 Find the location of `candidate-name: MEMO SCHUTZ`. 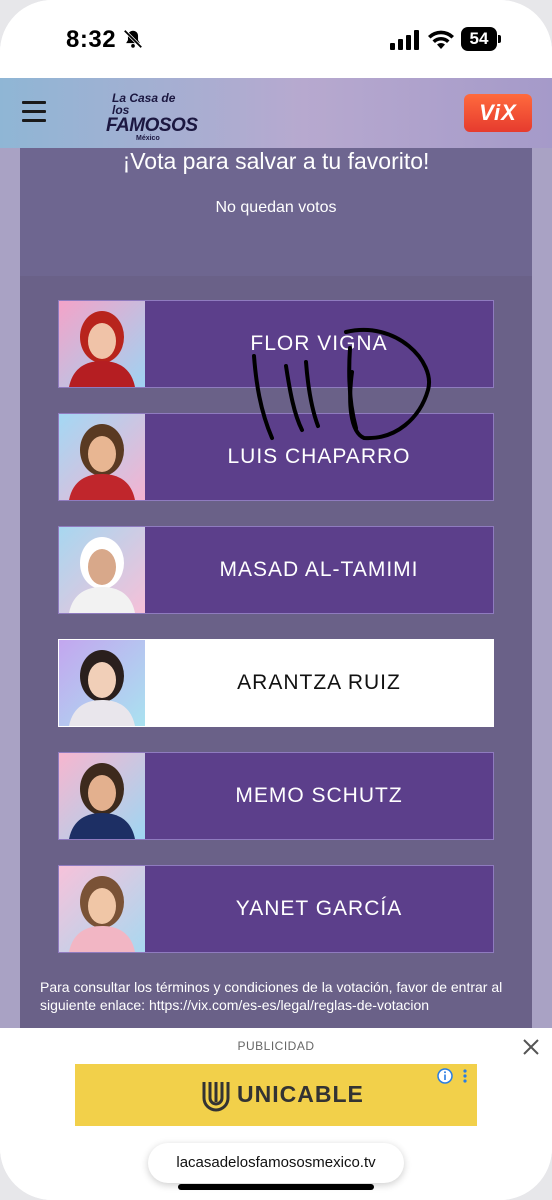

candidate-name: MEMO SCHUTZ is located at coordinates (319, 795).